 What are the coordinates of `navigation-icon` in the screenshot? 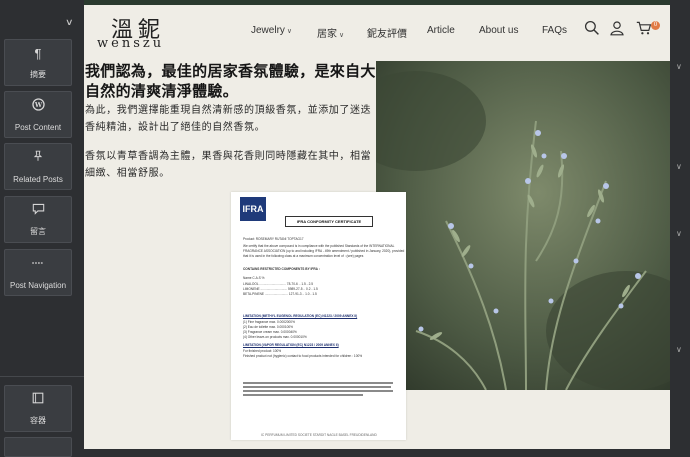 It's located at (38, 264).